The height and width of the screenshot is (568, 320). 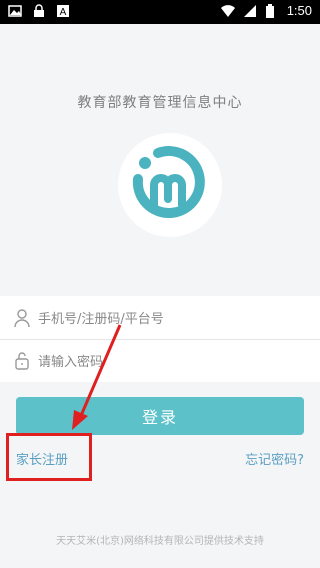 What do you see at coordinates (160, 12) in the screenshot?
I see `status-bar: A 1:50` at bounding box center [160, 12].